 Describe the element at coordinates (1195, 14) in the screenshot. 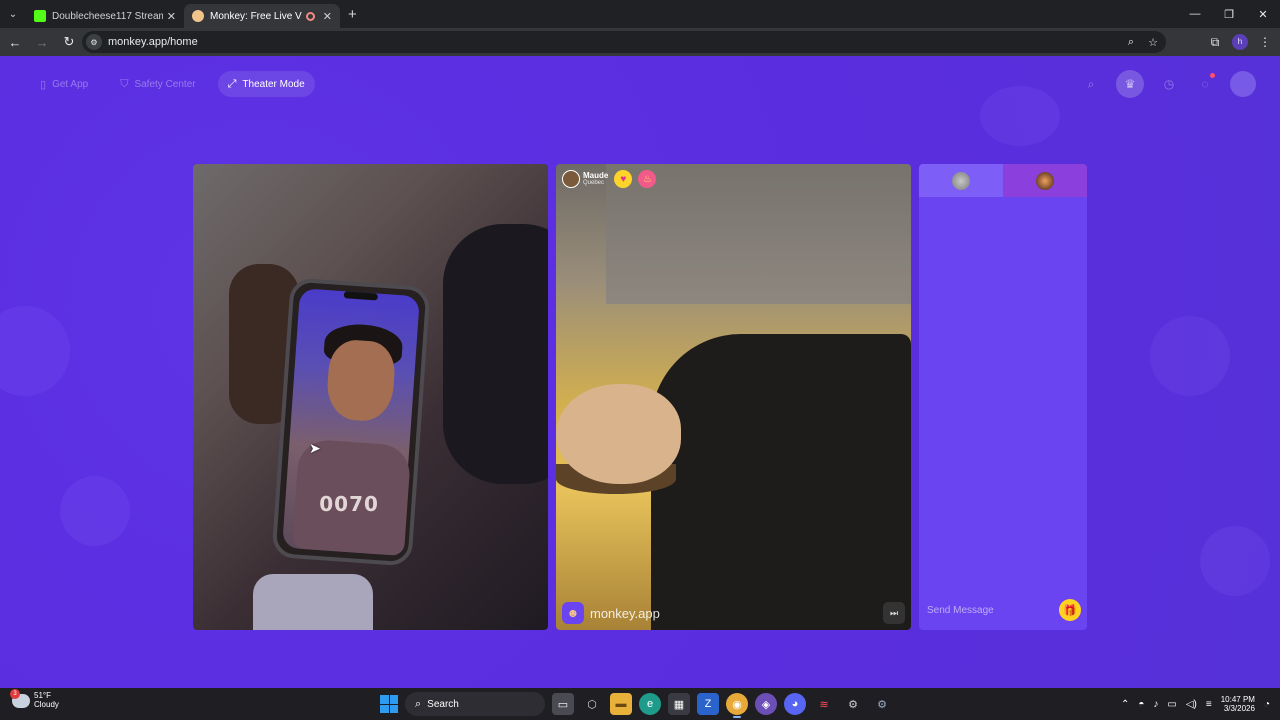

I see `minimize-icon: —` at that location.